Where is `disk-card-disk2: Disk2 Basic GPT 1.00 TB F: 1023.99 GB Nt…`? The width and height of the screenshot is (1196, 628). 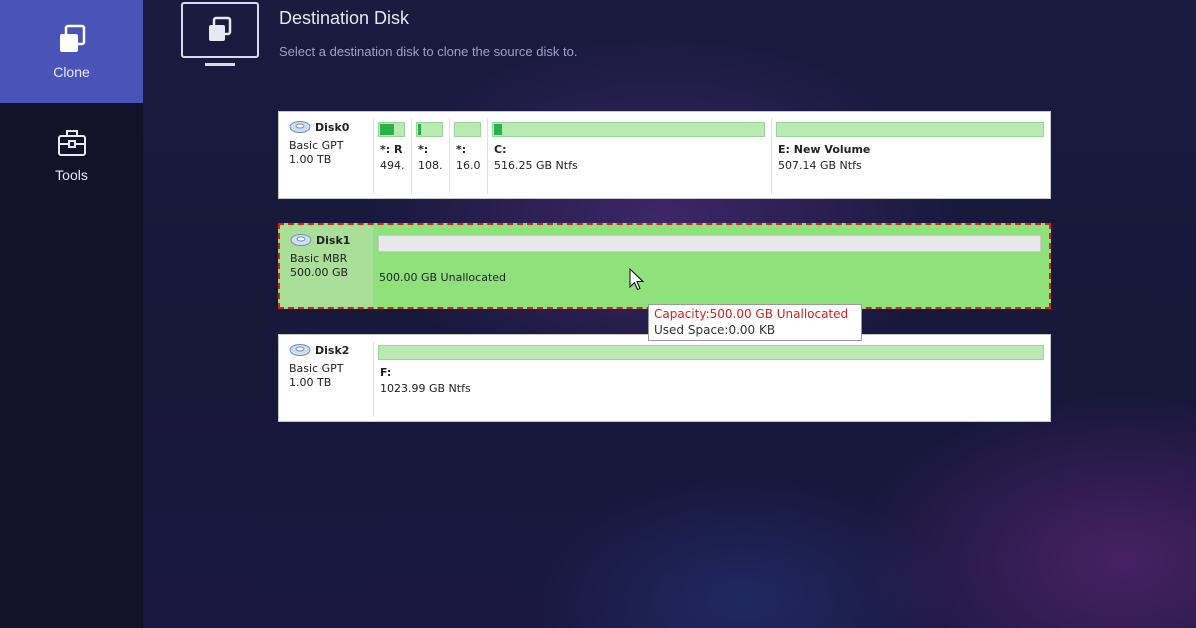 disk-card-disk2: Disk2 Basic GPT 1.00 TB F: 1023.99 GB Nt… is located at coordinates (664, 378).